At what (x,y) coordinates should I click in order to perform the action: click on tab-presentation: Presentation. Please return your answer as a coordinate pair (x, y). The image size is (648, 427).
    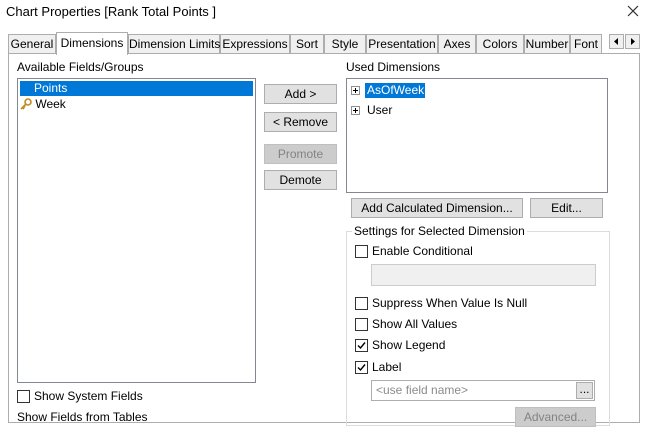
    Looking at the image, I should click on (402, 43).